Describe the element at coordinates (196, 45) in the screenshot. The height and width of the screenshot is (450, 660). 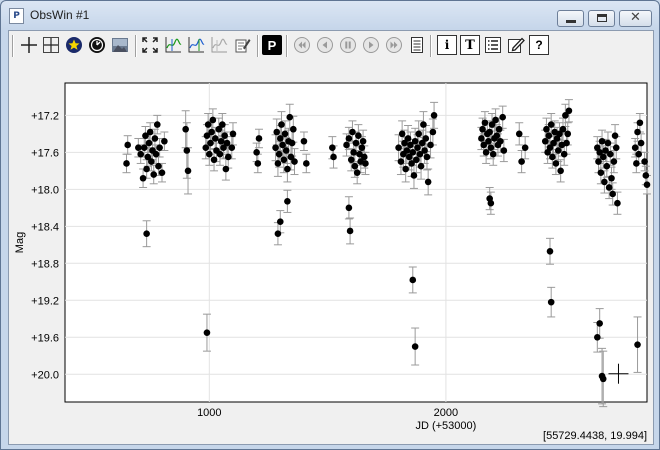
I see `graph-fit-alt-button` at that location.